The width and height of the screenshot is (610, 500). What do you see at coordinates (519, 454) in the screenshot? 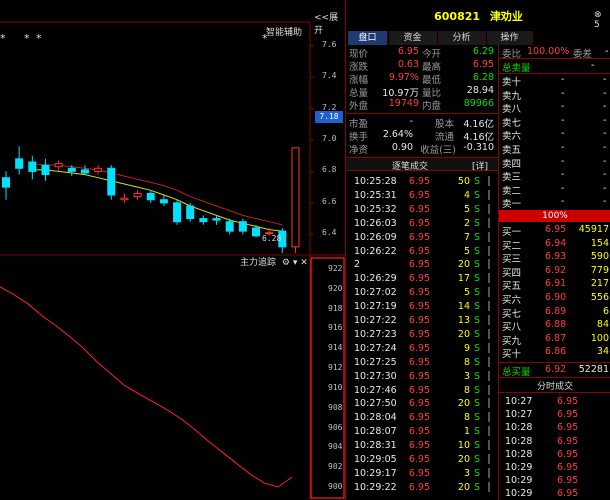
I see `minute-trade-time: 10:28` at bounding box center [519, 454].